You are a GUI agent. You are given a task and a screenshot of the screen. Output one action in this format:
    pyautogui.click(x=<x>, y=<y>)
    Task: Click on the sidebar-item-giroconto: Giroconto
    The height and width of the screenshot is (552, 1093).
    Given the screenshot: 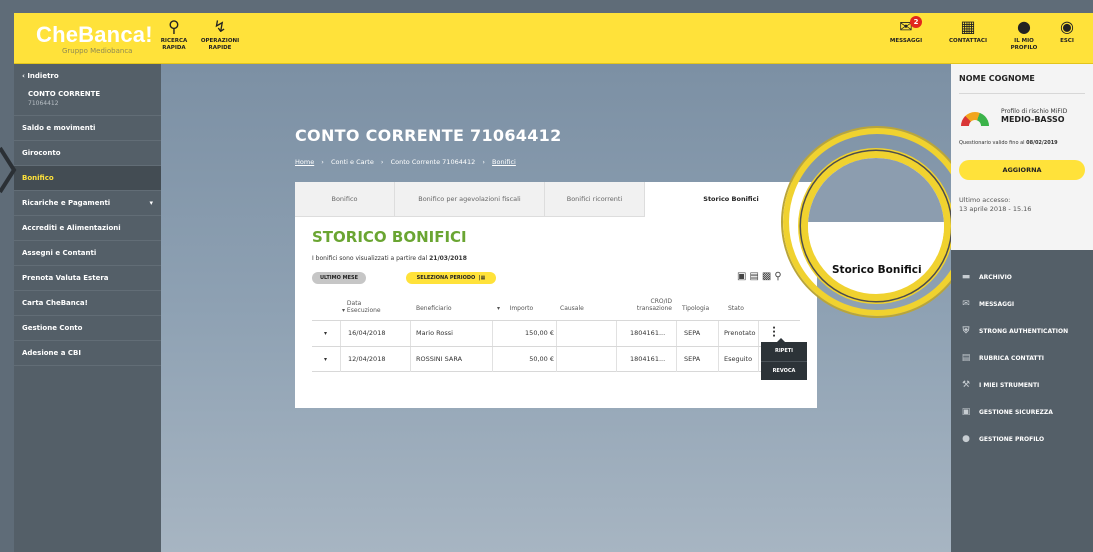 What is the action you would take?
    pyautogui.click(x=87, y=153)
    